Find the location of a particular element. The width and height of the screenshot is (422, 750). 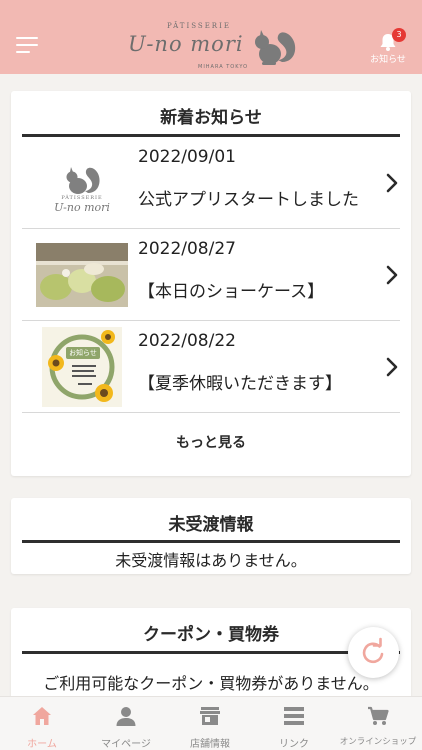

menu-button is located at coordinates (27, 46).